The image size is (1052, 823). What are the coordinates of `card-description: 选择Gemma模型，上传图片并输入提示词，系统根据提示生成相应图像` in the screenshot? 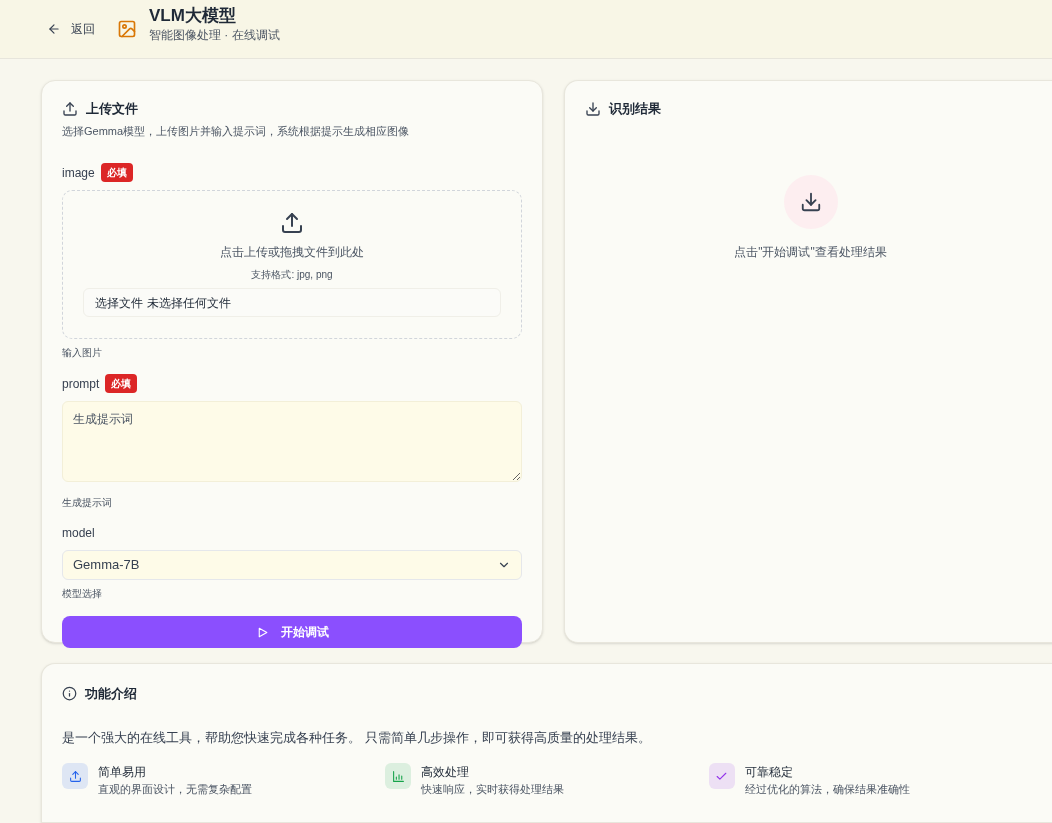 It's located at (236, 131).